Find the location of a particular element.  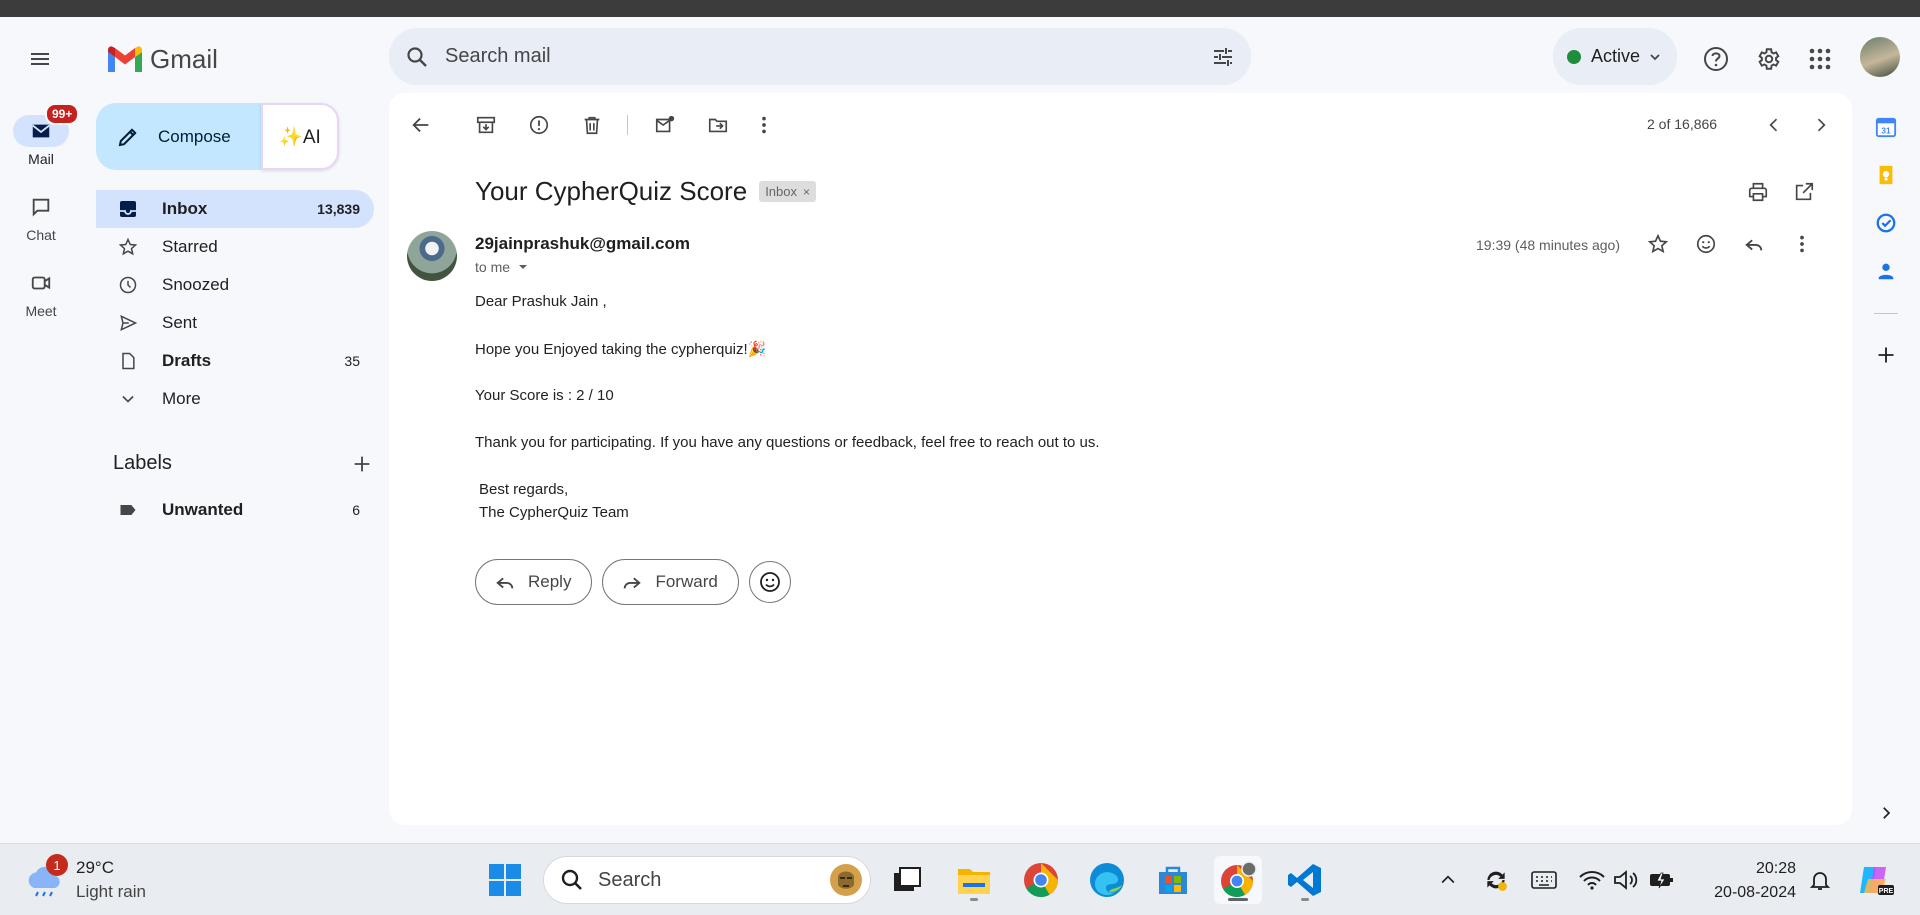

nav-item-more: More is located at coordinates (235, 399).